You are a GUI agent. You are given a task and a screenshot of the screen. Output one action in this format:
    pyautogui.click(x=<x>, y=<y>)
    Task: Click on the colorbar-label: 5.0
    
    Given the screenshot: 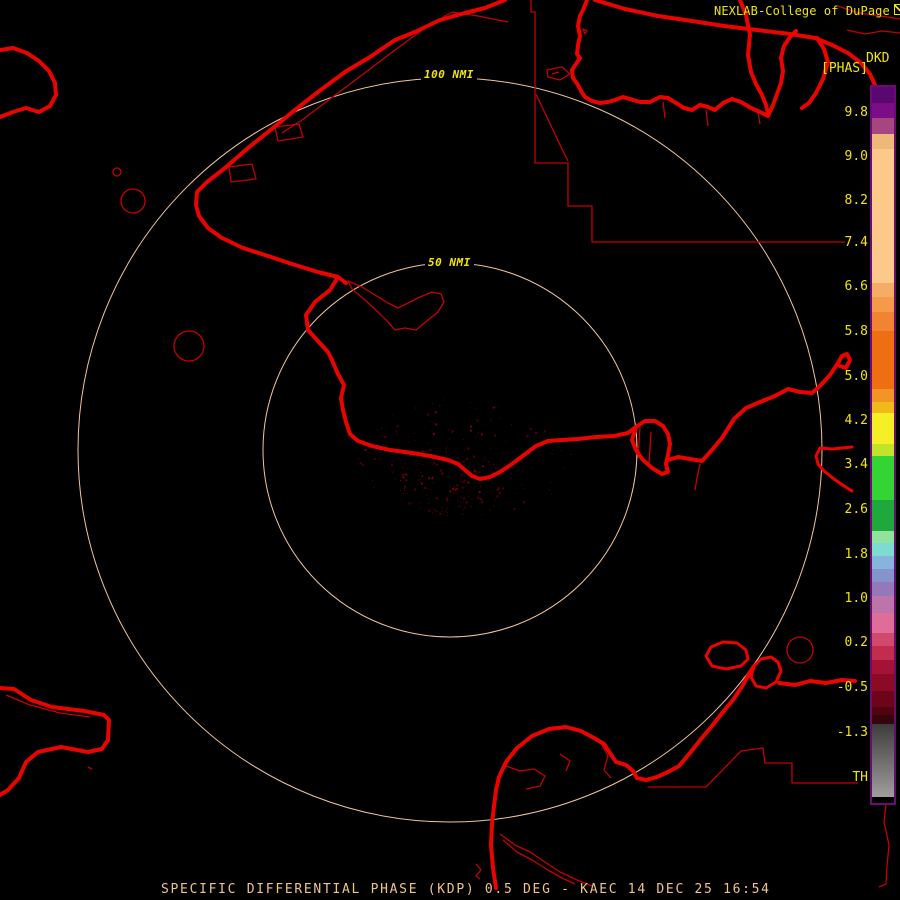 What is the action you would take?
    pyautogui.click(x=856, y=376)
    